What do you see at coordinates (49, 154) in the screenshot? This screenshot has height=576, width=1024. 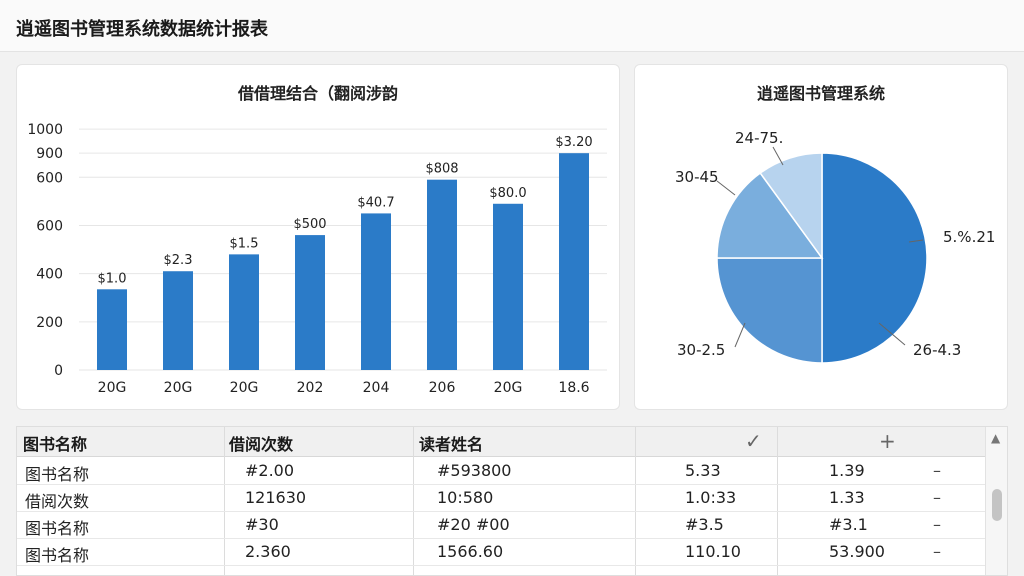 I see `y-tick-label: 900` at bounding box center [49, 154].